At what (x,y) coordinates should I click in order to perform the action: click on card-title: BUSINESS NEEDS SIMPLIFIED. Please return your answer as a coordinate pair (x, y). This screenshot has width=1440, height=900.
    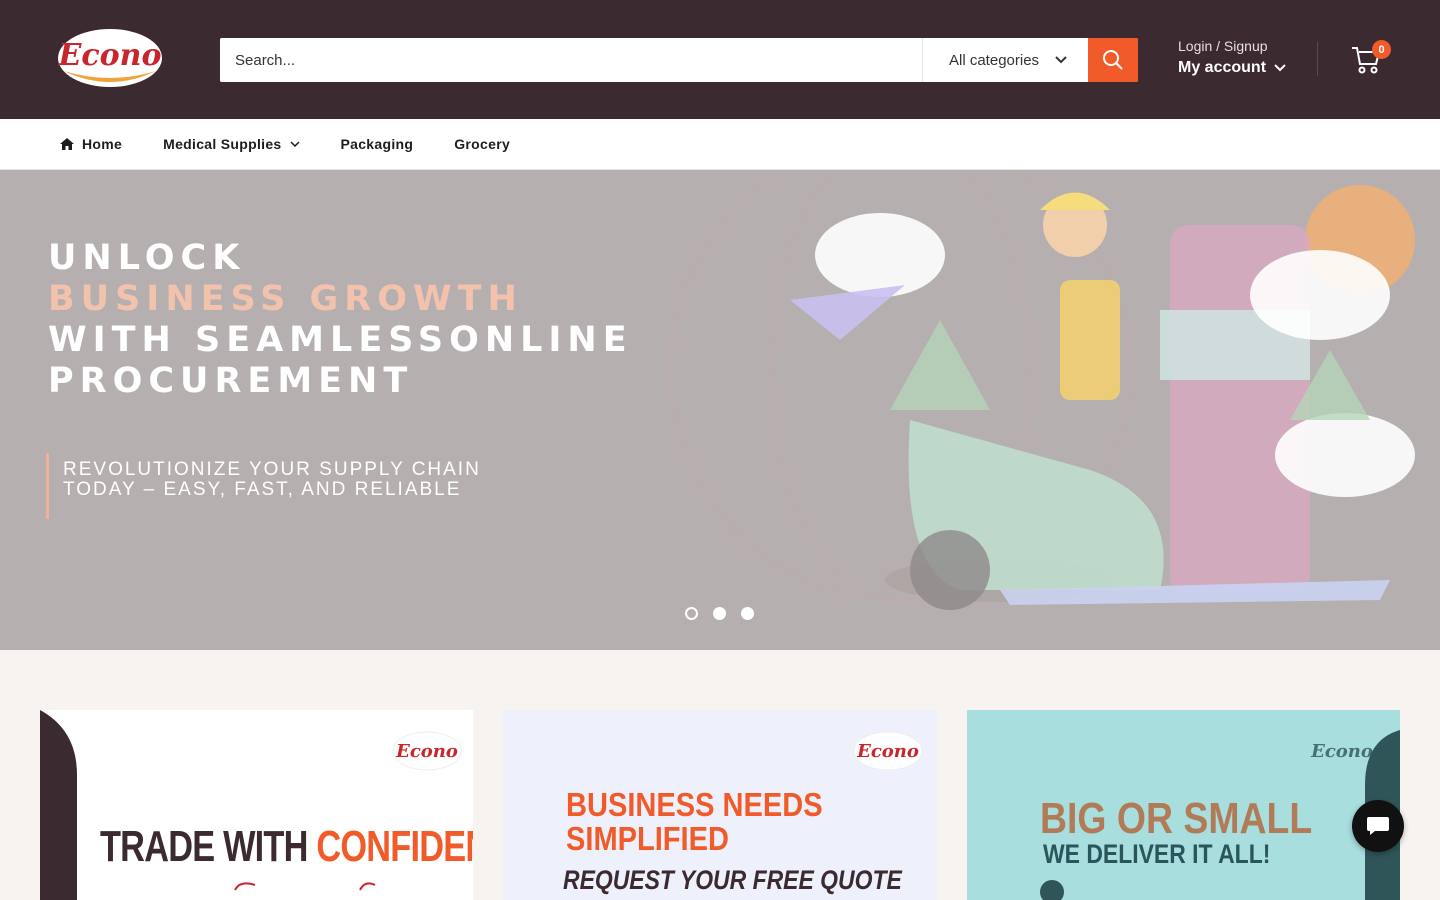
    Looking at the image, I should click on (694, 822).